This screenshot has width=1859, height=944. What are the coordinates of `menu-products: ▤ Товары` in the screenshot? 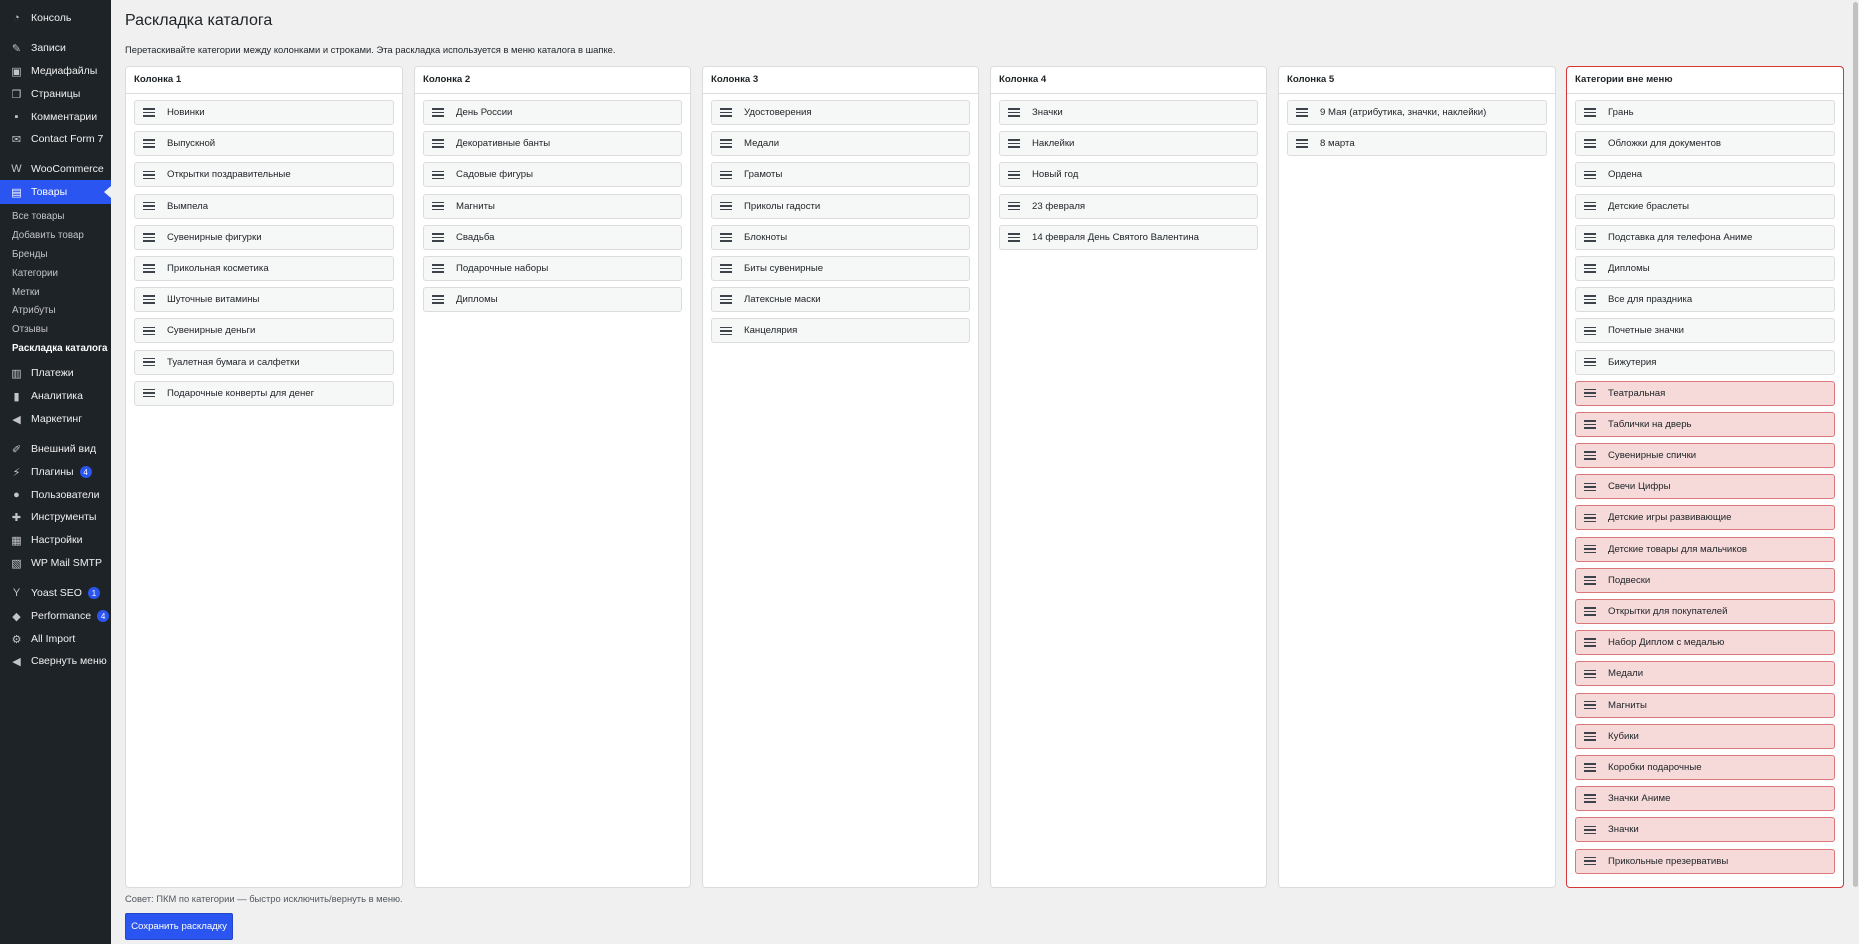 It's located at (55, 192).